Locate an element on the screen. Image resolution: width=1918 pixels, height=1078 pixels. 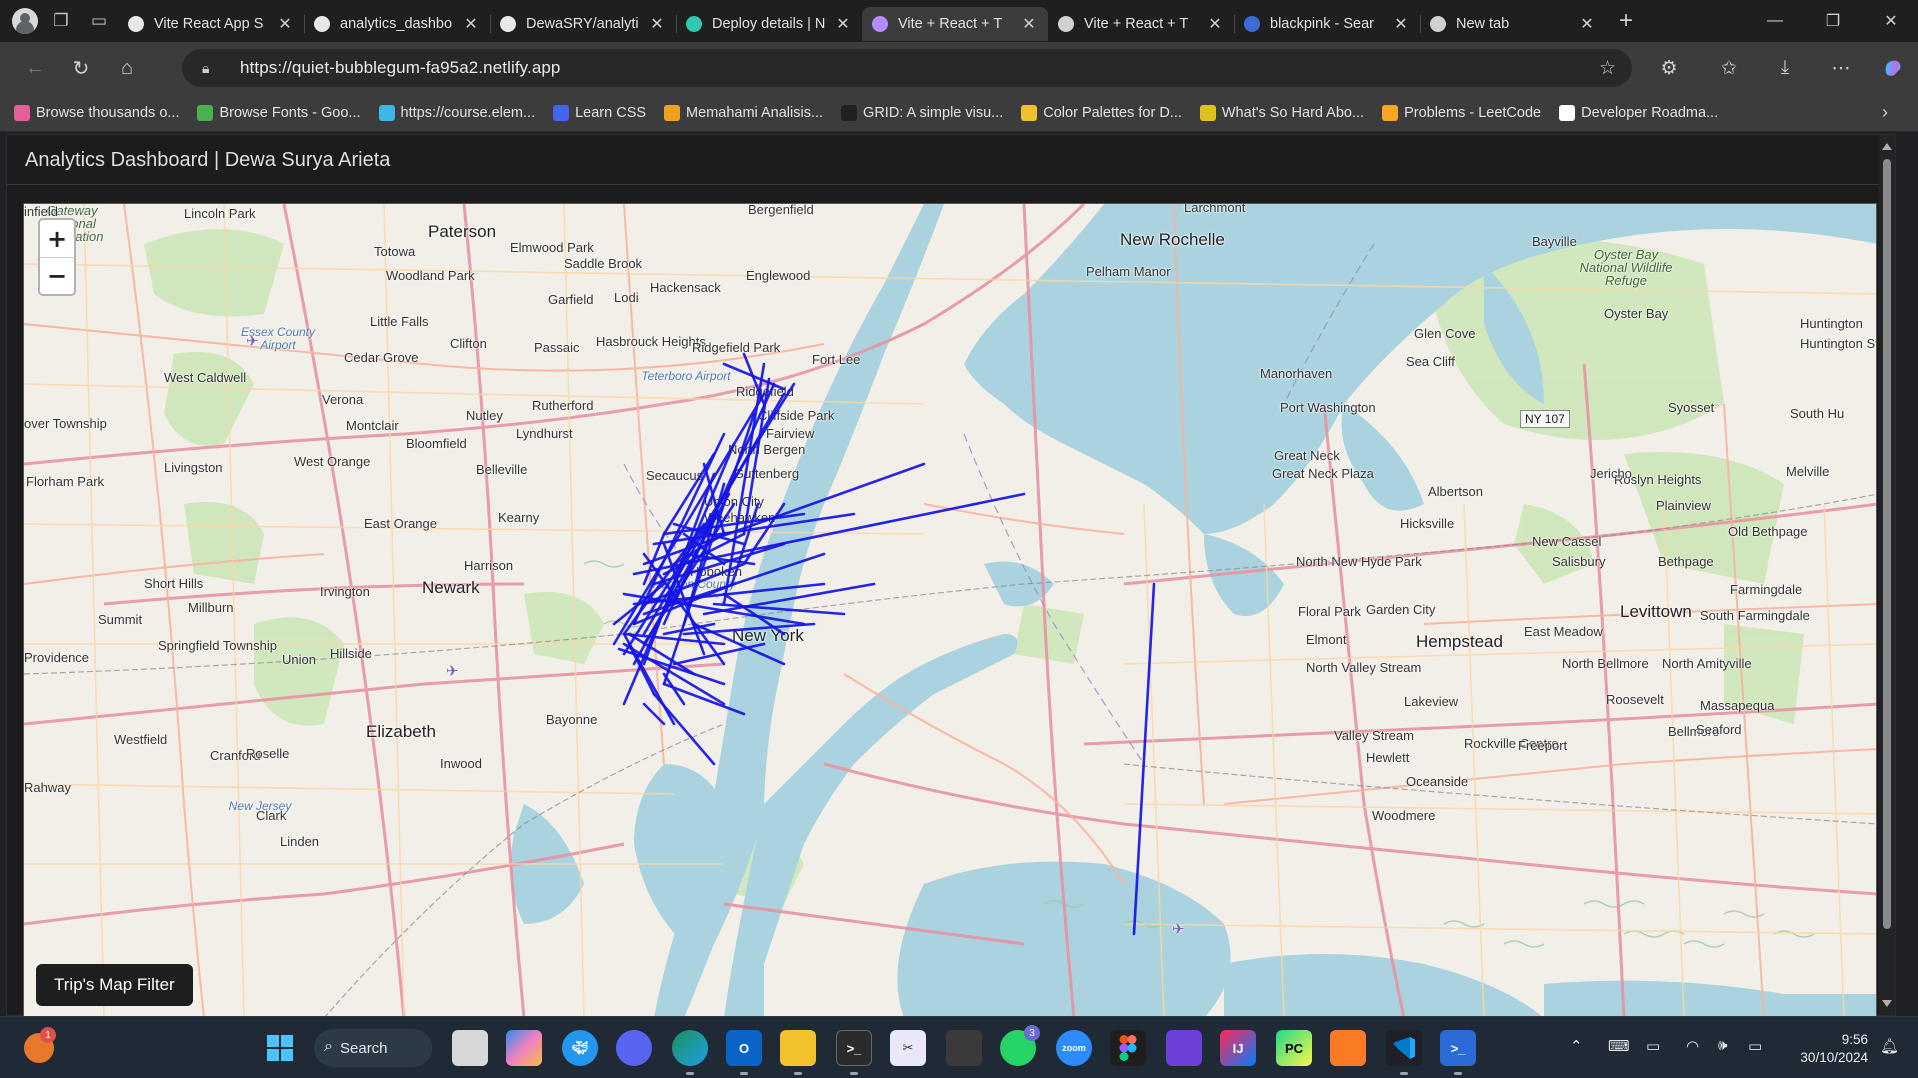
browser-tab: blackpink - Sear ✕ is located at coordinates (1327, 24).